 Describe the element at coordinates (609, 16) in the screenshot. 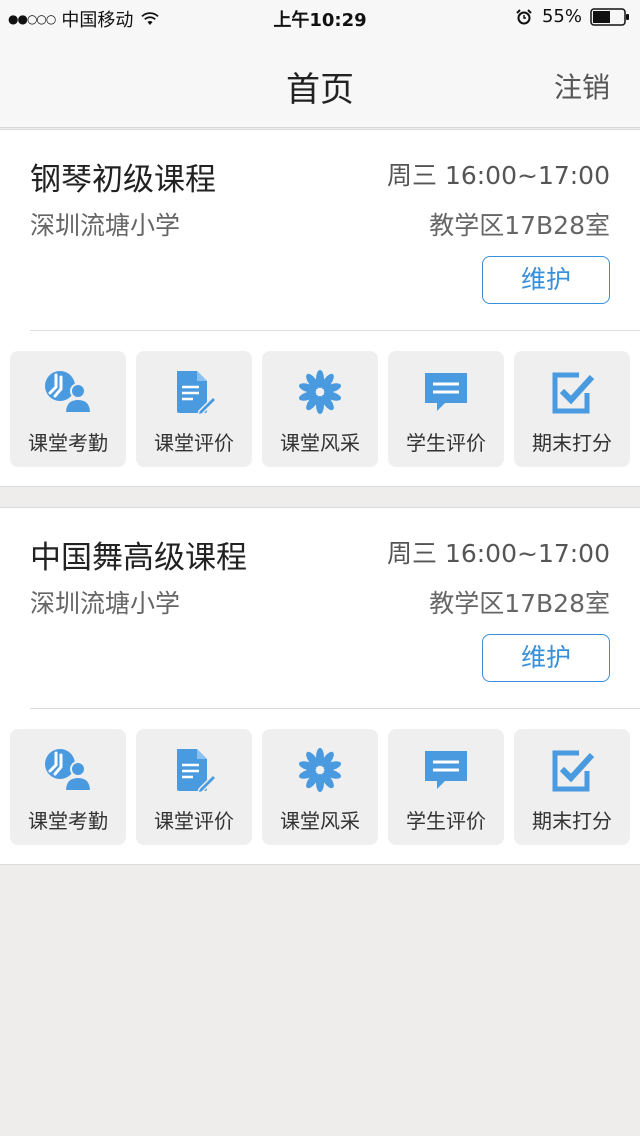

I see `battery-icon` at that location.